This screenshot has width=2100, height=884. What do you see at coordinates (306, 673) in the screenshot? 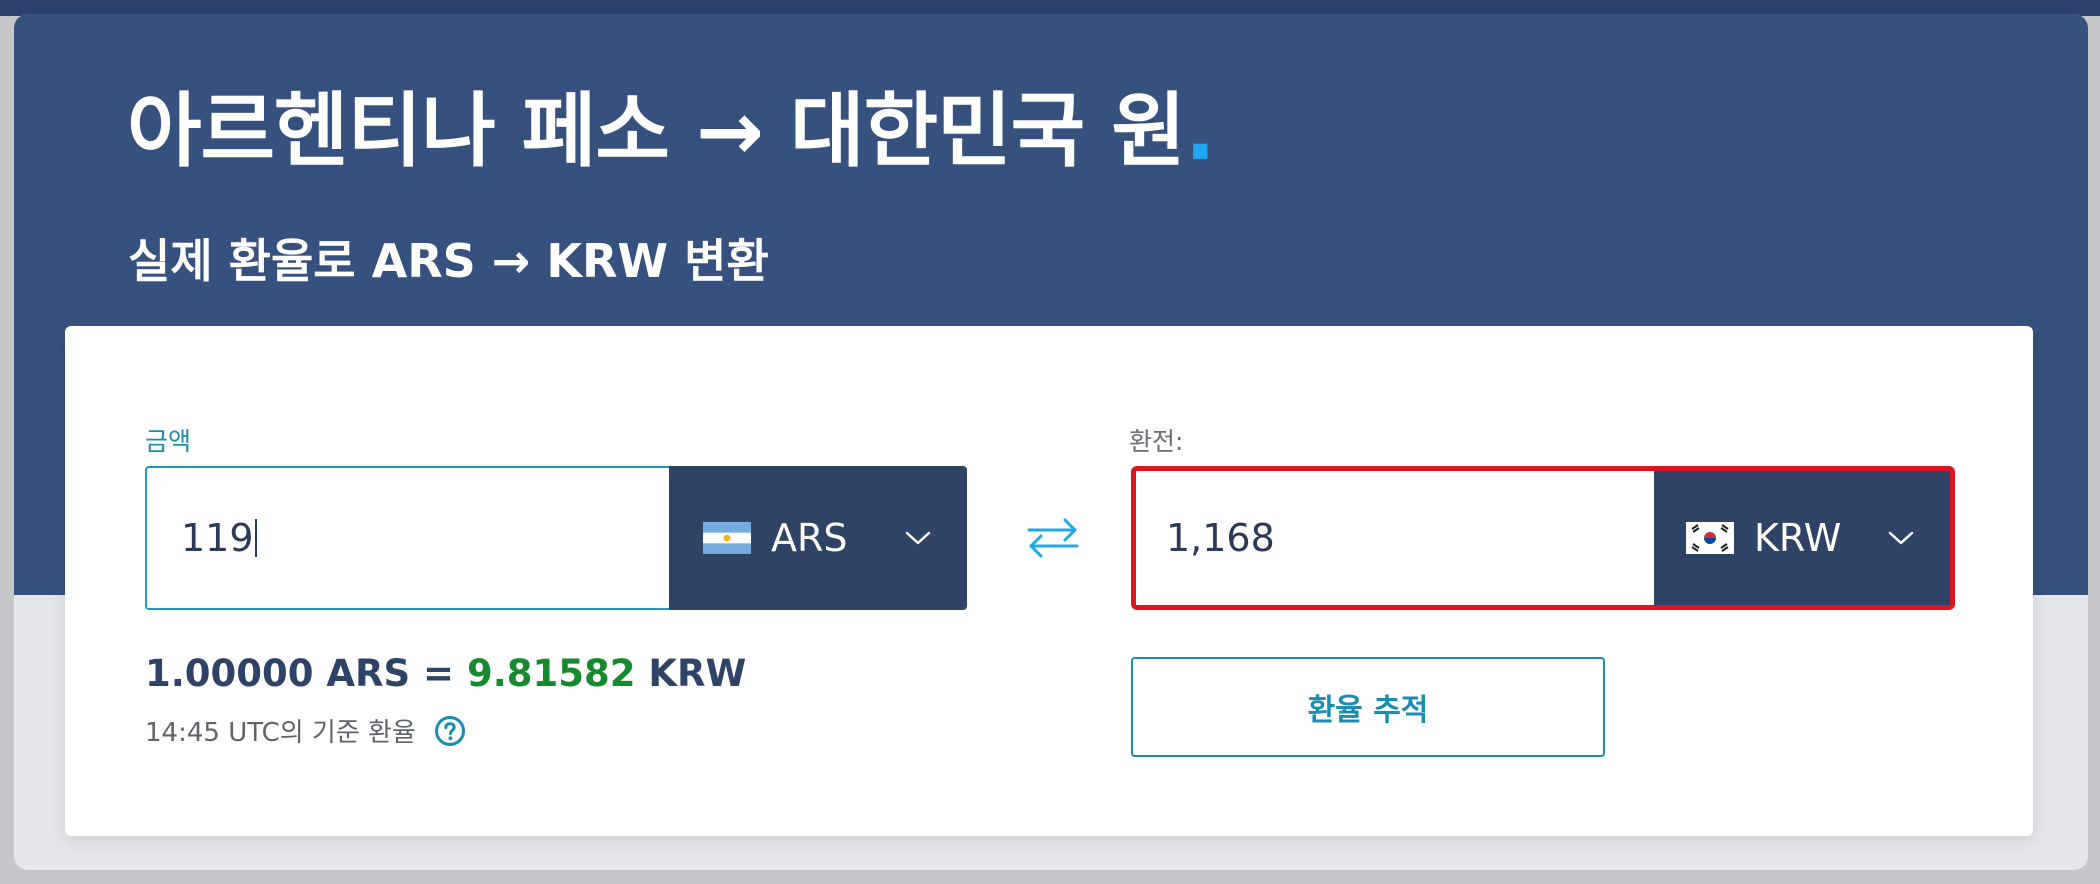
I see `rate-left: 1.00000 ARS =` at bounding box center [306, 673].